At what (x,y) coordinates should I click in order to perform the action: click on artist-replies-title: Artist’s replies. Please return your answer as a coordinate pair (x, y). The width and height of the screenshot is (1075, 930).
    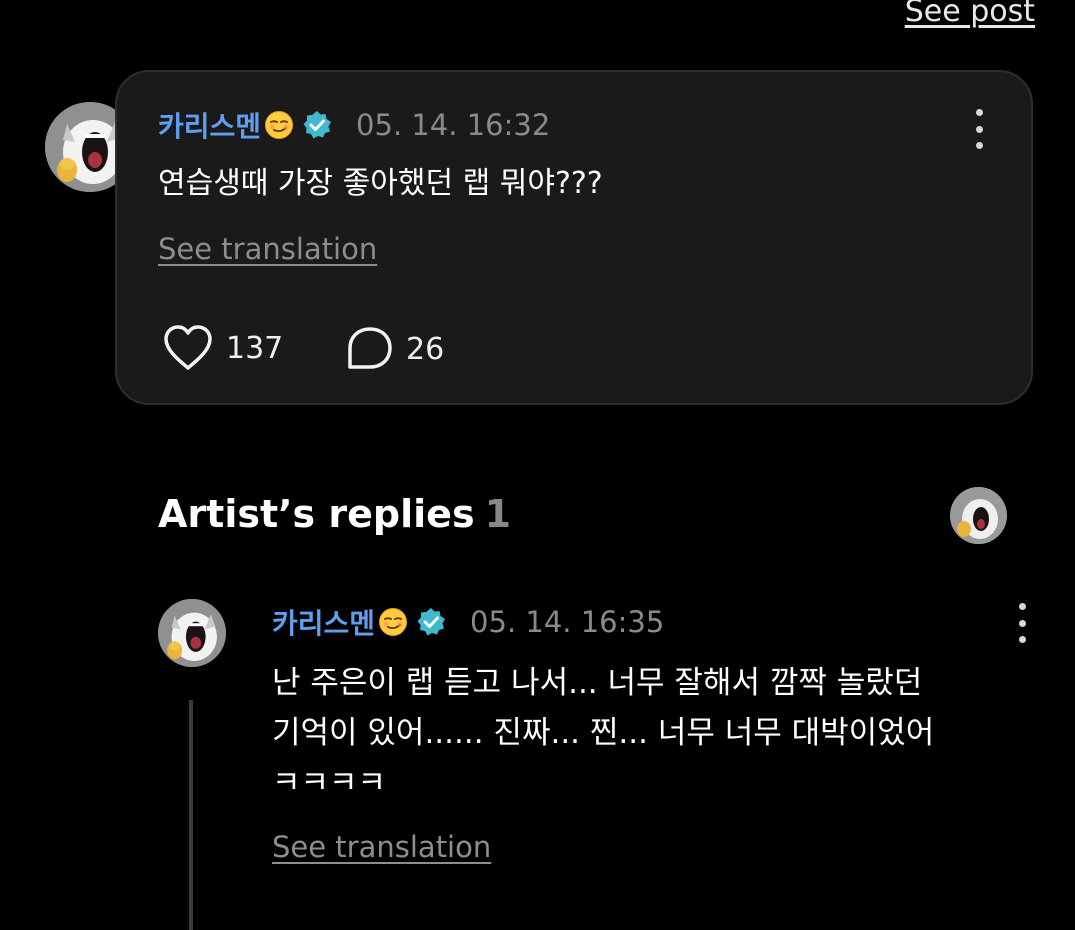
    Looking at the image, I should click on (316, 514).